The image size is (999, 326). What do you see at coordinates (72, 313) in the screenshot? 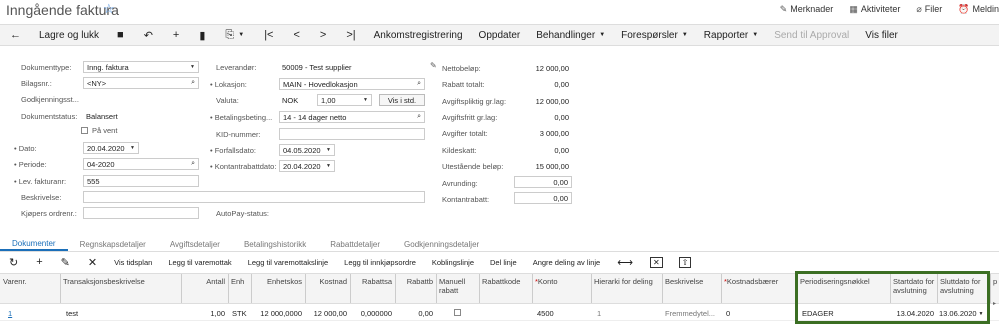
I see `cell-transaction-desc: test` at bounding box center [72, 313].